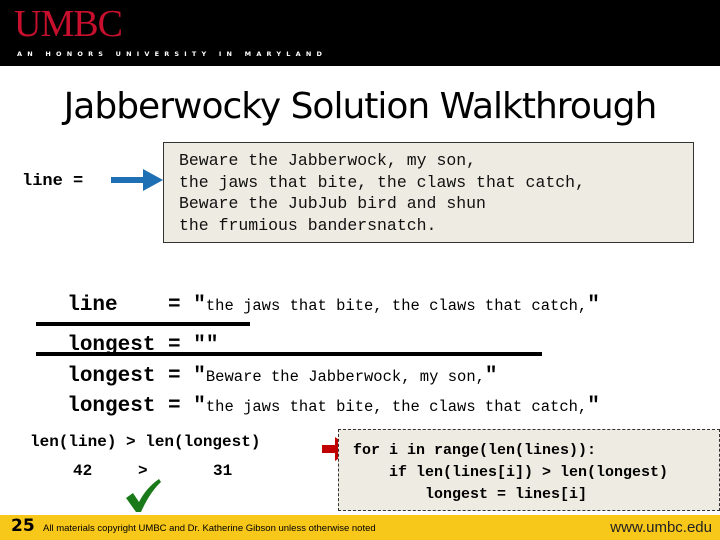  I want to click on comparison-expression: len(line) > len(longest), so click(145, 442).